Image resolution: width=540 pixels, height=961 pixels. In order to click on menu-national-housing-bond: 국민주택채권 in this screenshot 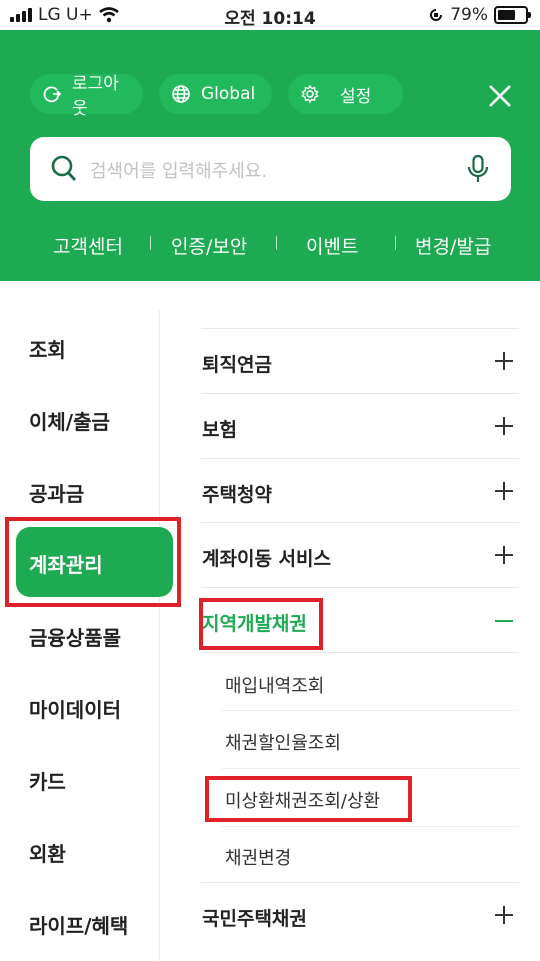, I will do `click(254, 917)`.